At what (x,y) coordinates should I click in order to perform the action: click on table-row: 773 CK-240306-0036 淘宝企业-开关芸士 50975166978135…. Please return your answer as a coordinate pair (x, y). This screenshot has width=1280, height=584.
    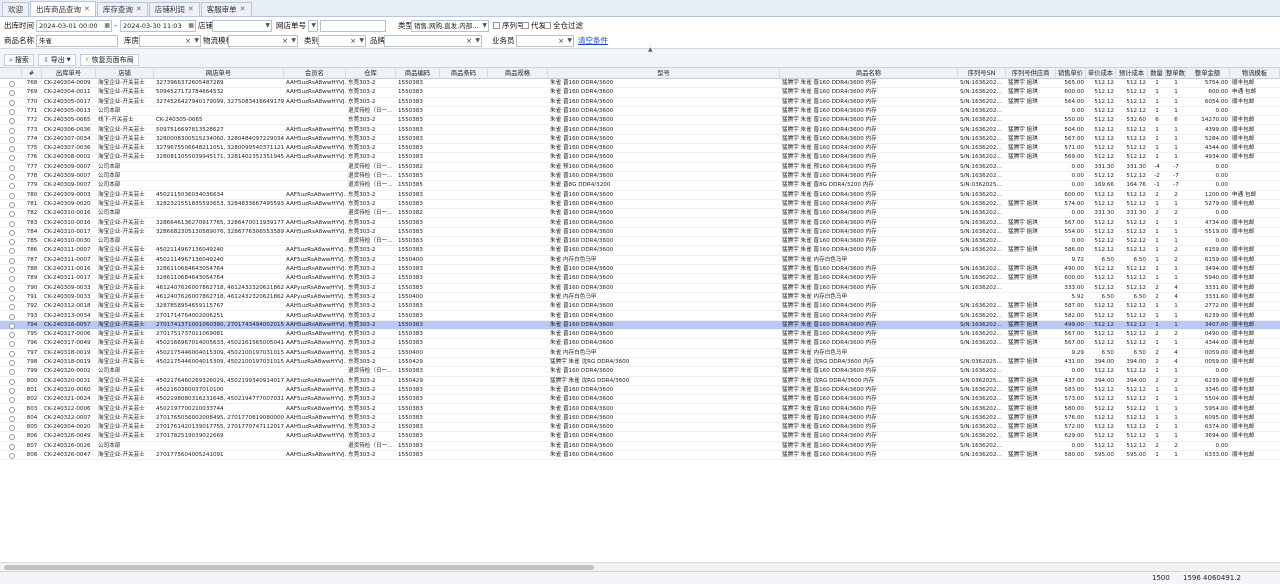
    Looking at the image, I should click on (640, 130).